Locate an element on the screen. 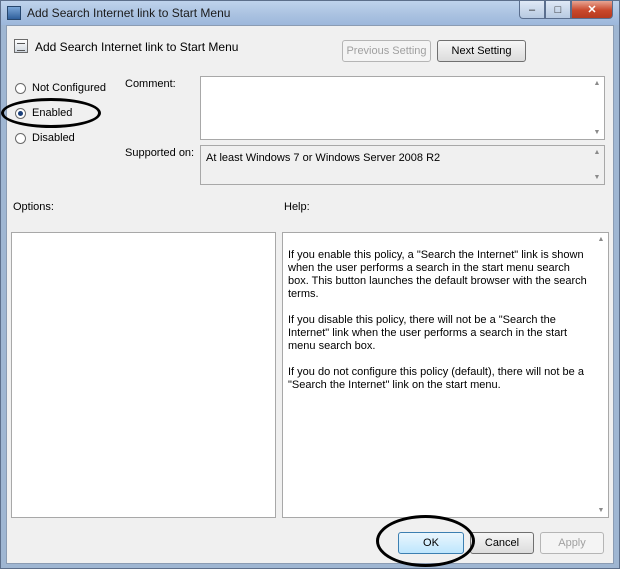 This screenshot has width=620, height=569. radio-disabled: Disabled is located at coordinates (45, 138).